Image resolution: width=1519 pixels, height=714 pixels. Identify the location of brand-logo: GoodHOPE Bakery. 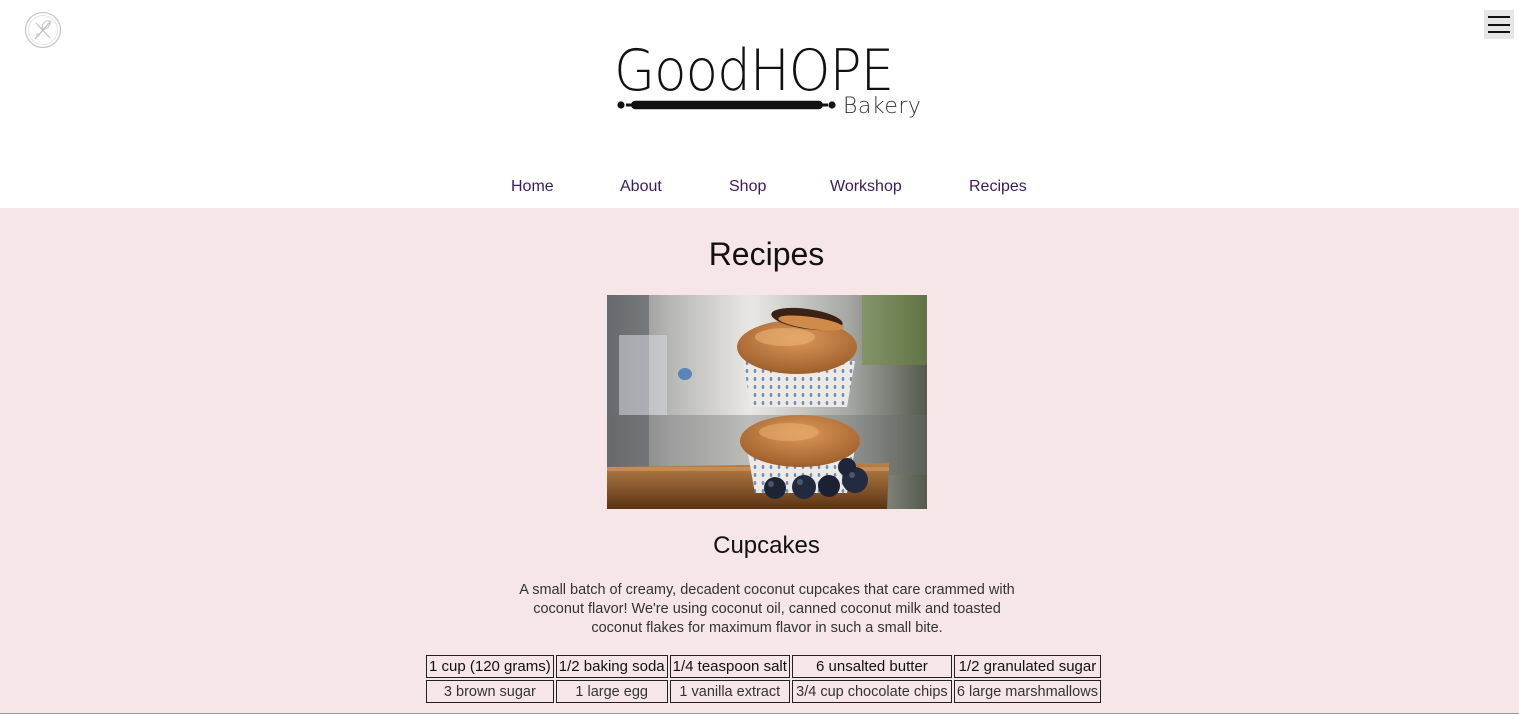
(769, 83).